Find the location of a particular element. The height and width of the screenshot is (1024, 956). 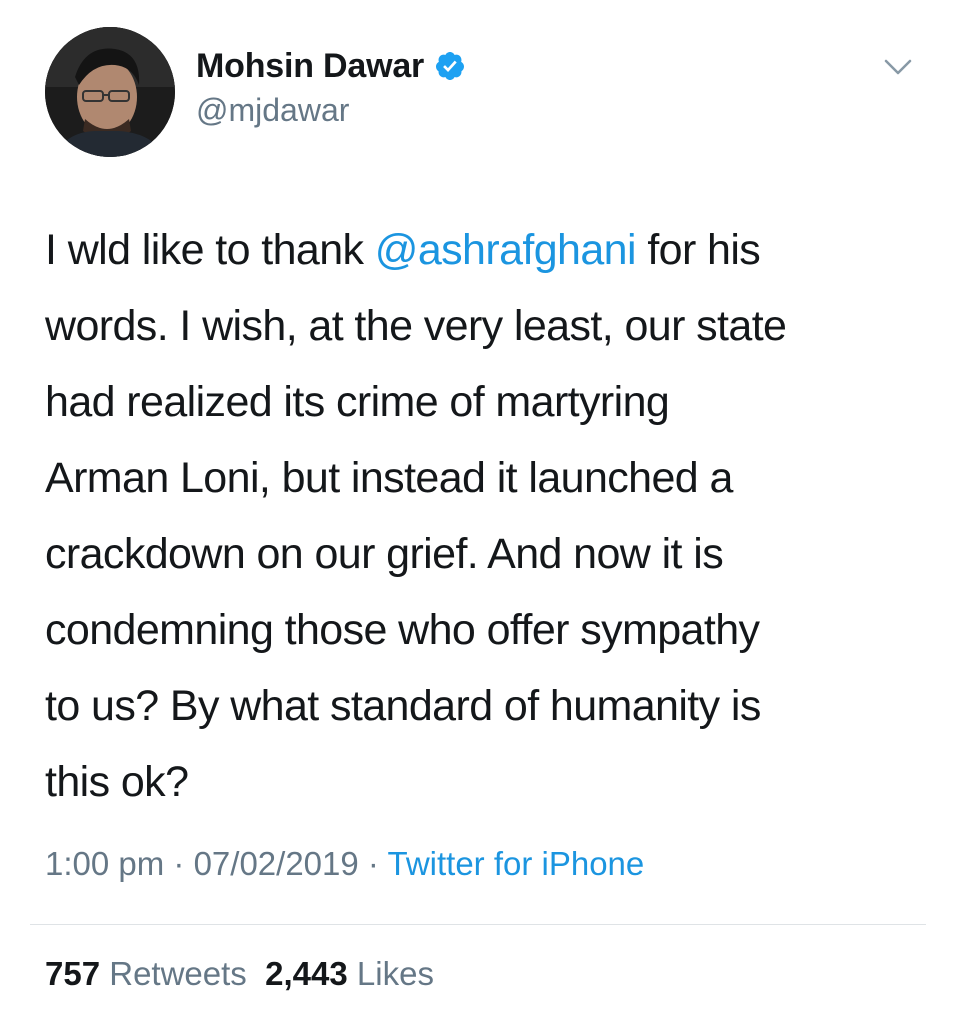

tweet-line: had realized its crime of martyring is located at coordinates (357, 402).